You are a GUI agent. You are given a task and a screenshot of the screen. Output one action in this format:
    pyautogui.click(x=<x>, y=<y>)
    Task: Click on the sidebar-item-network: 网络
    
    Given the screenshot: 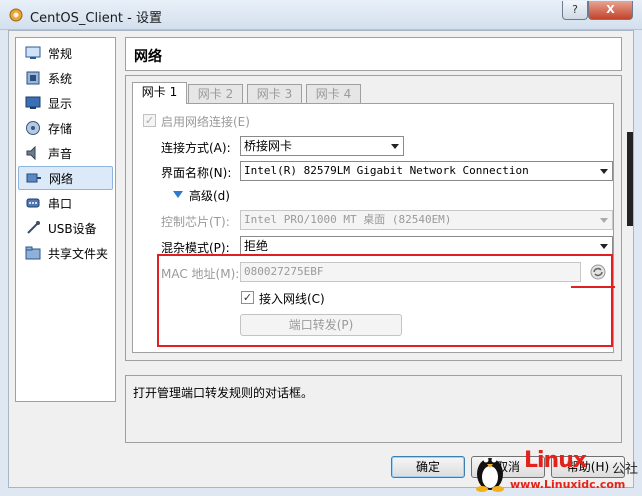 What is the action you would take?
    pyautogui.click(x=65, y=178)
    